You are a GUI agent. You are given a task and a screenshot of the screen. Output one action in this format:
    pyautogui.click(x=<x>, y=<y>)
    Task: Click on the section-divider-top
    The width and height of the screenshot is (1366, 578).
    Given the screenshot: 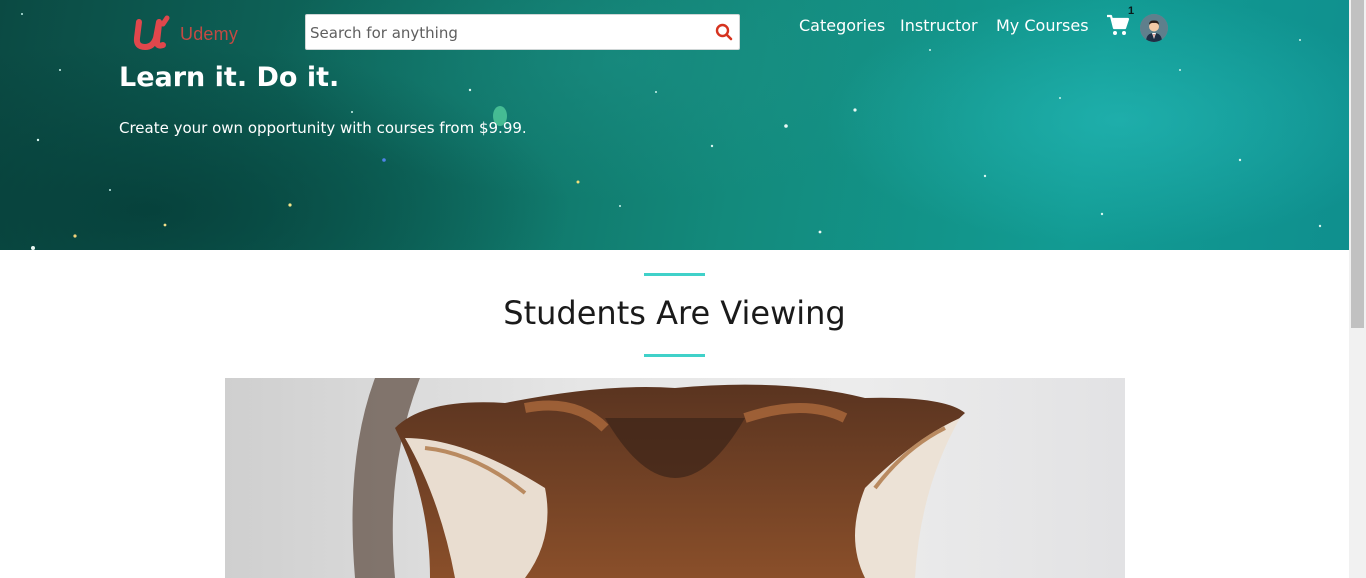 What is the action you would take?
    pyautogui.click(x=674, y=274)
    